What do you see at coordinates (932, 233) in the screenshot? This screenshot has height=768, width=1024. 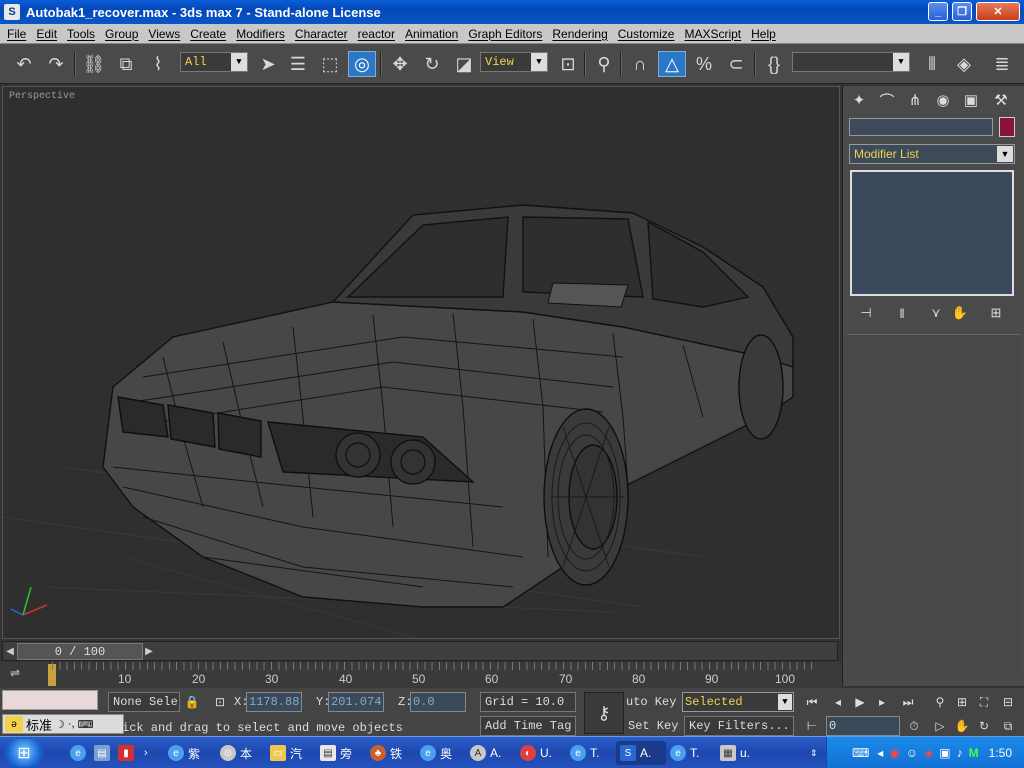 I see `modifier-stack` at bounding box center [932, 233].